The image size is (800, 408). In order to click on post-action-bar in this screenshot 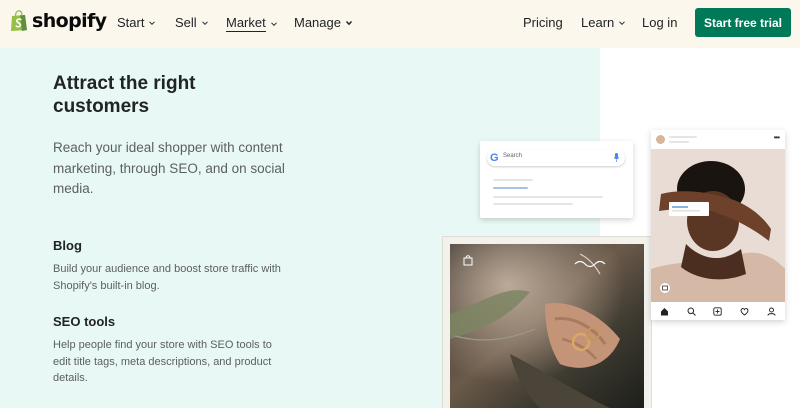, I will do `click(718, 311)`.